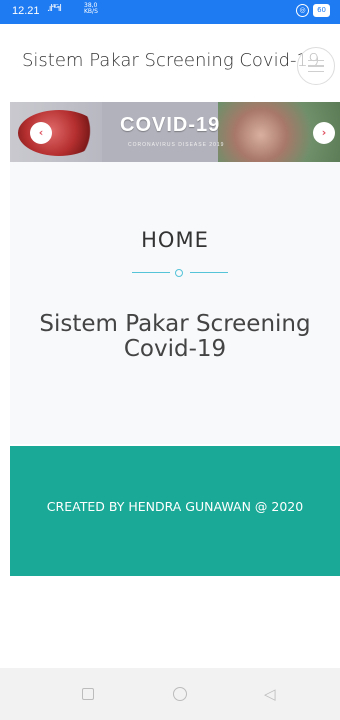  What do you see at coordinates (272, 694) in the screenshot?
I see `back-icon: ◁` at bounding box center [272, 694].